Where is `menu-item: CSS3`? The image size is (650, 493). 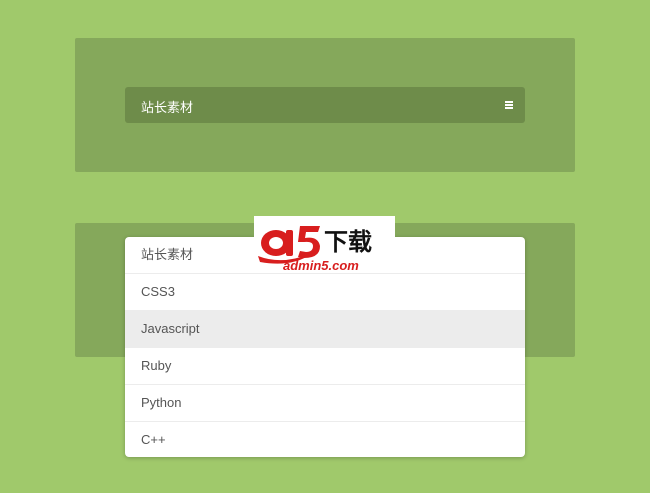
menu-item: CSS3 is located at coordinates (325, 292).